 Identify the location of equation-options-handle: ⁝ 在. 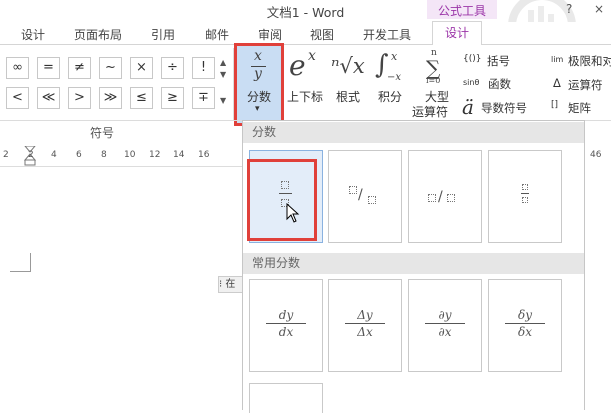
(231, 284).